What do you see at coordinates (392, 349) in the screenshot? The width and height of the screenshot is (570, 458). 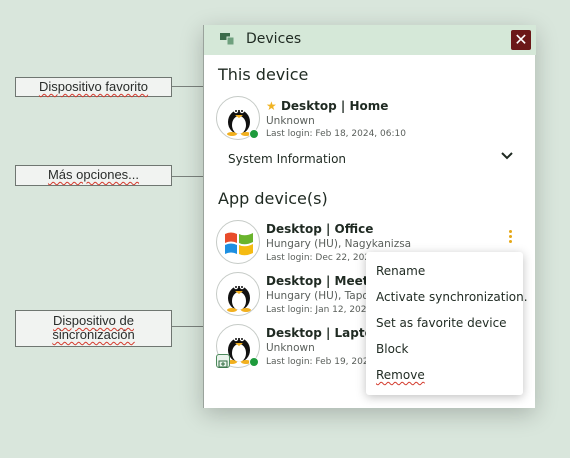 I see `menu-item-block: Block` at bounding box center [392, 349].